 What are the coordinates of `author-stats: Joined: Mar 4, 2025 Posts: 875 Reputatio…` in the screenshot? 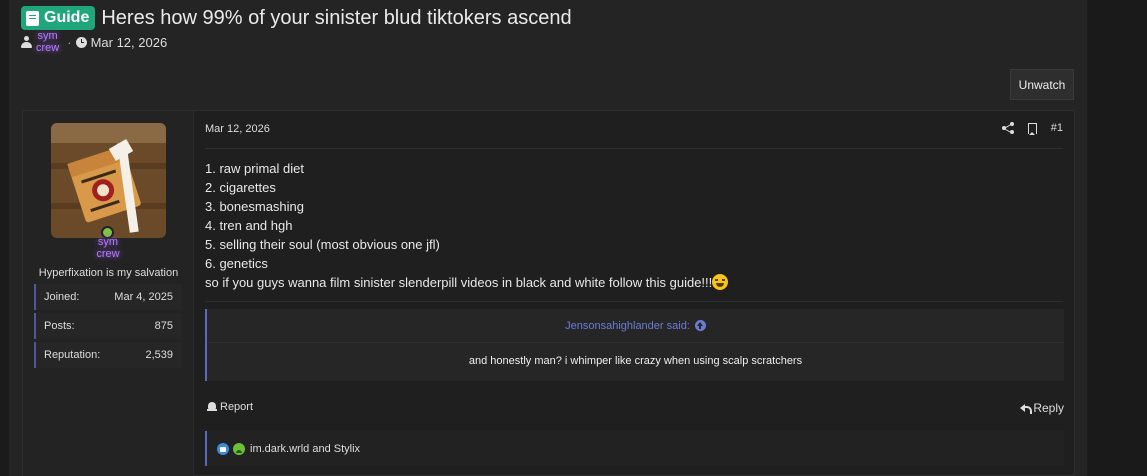 It's located at (108, 327).